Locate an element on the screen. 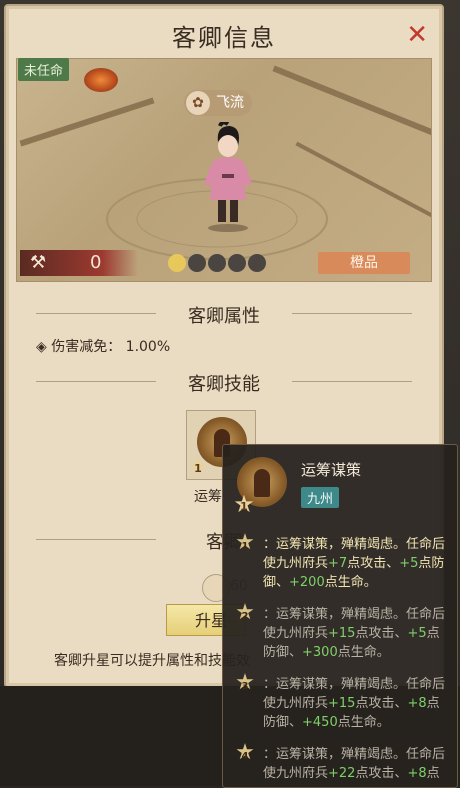 Image resolution: width=460 pixels, height=788 pixels. star-icon: ★ 3 is located at coordinates (245, 682).